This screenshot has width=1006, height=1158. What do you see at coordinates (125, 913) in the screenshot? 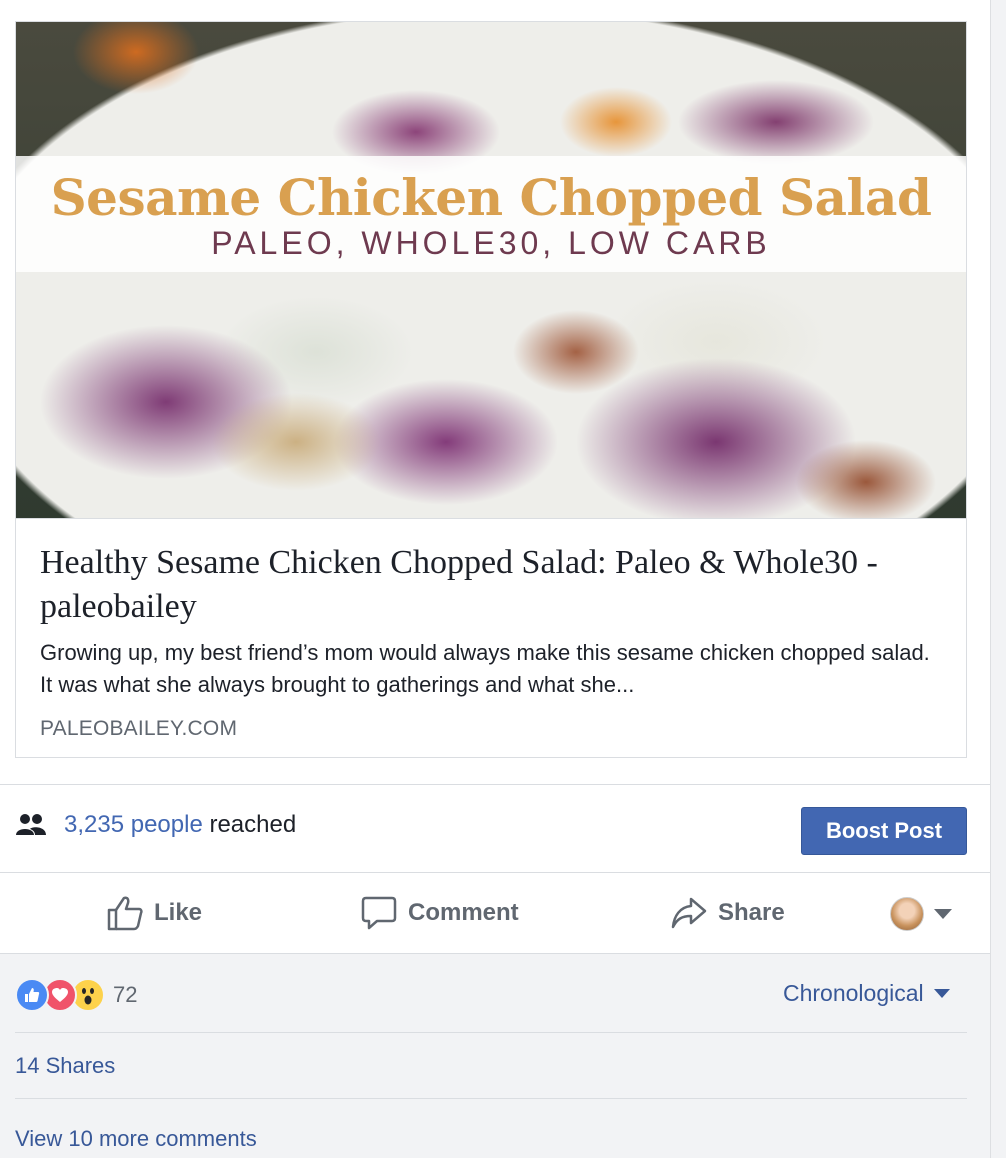
I see `thumbs-up-icon` at bounding box center [125, 913].